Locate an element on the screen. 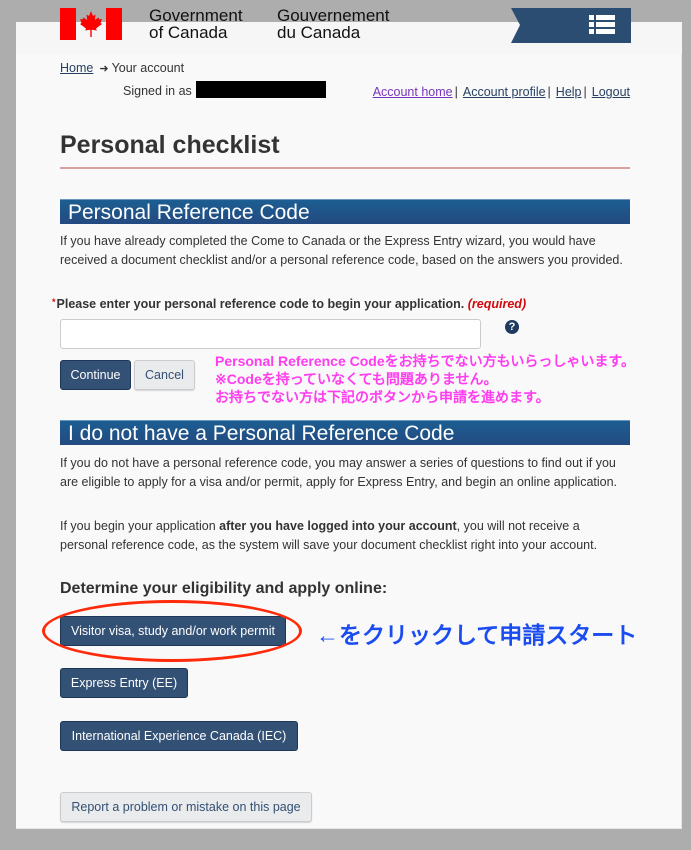 The width and height of the screenshot is (691, 850). help-link: Help is located at coordinates (569, 92).